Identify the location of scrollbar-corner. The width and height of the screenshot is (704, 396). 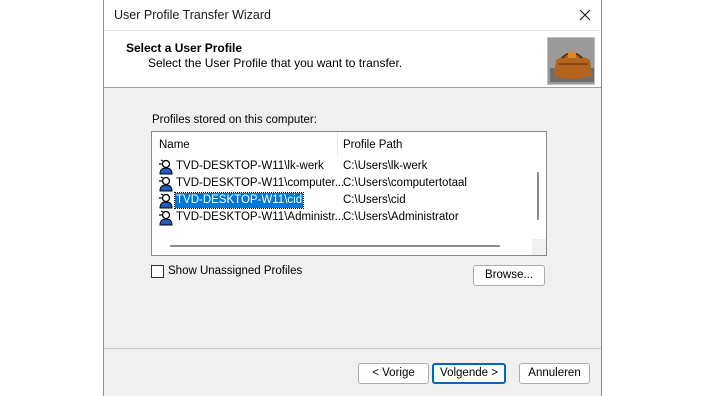
(539, 247).